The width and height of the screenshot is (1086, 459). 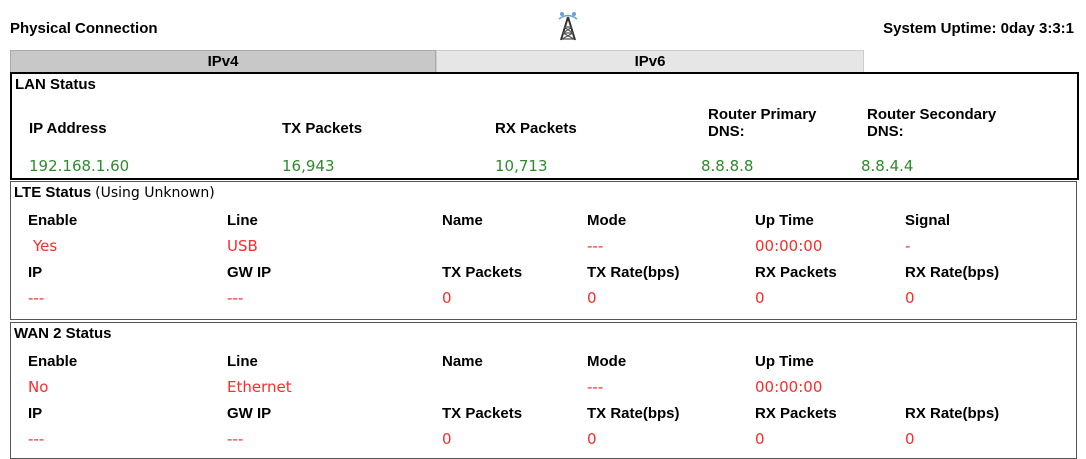 I want to click on wan2-header-enable: Enable, so click(x=53, y=361).